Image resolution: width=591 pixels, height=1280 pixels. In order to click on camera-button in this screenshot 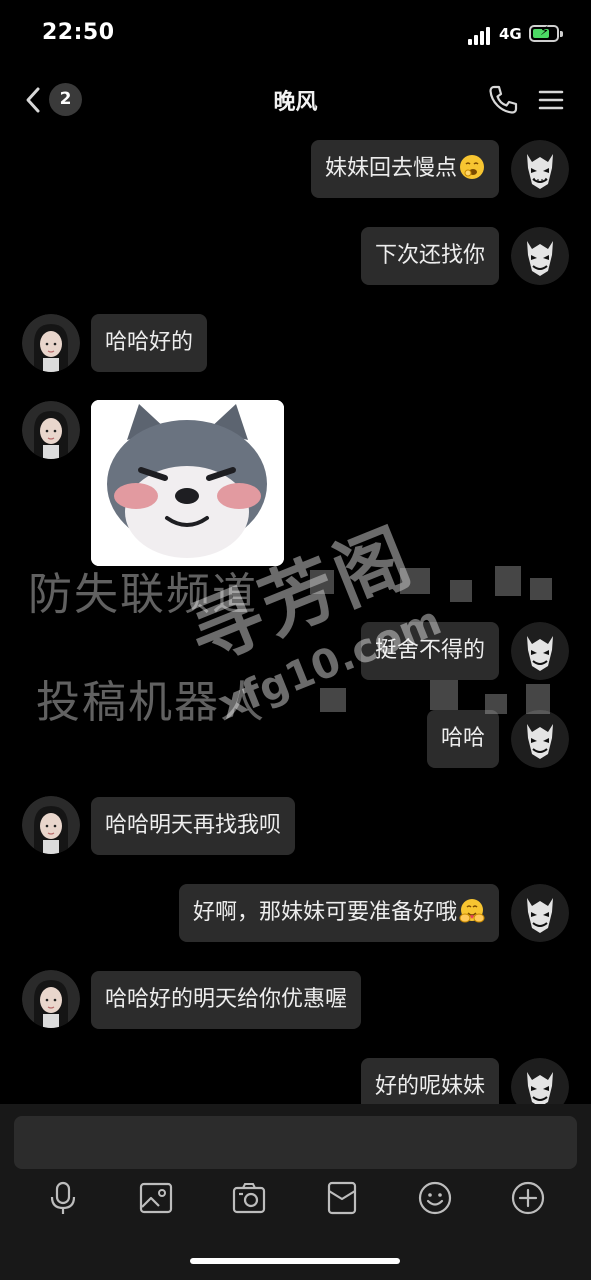, I will do `click(249, 1198)`.